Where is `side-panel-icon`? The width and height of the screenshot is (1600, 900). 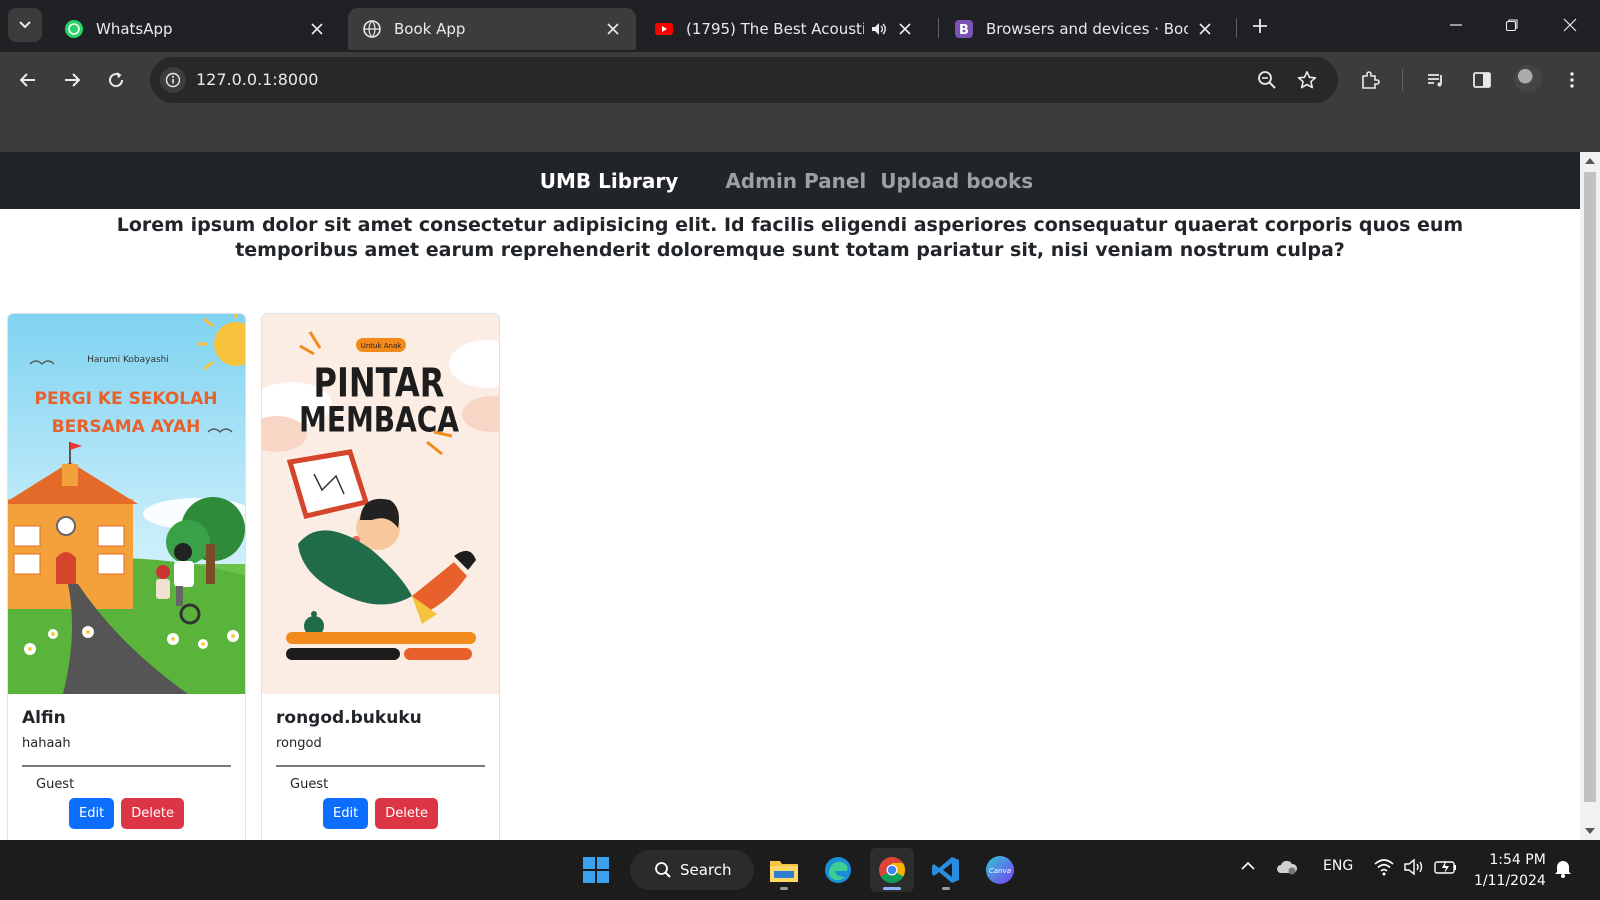
side-panel-icon is located at coordinates (1482, 80).